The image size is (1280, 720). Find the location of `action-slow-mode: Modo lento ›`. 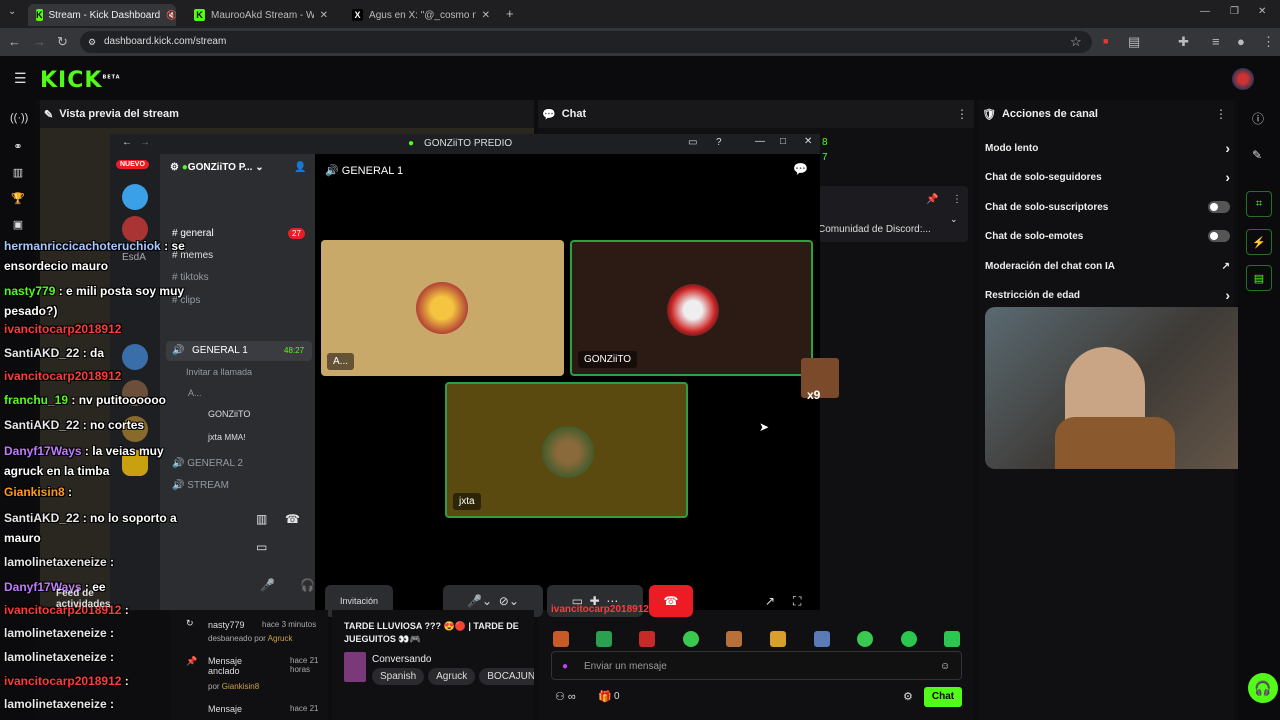

action-slow-mode: Modo lento › is located at coordinates (1107, 148).